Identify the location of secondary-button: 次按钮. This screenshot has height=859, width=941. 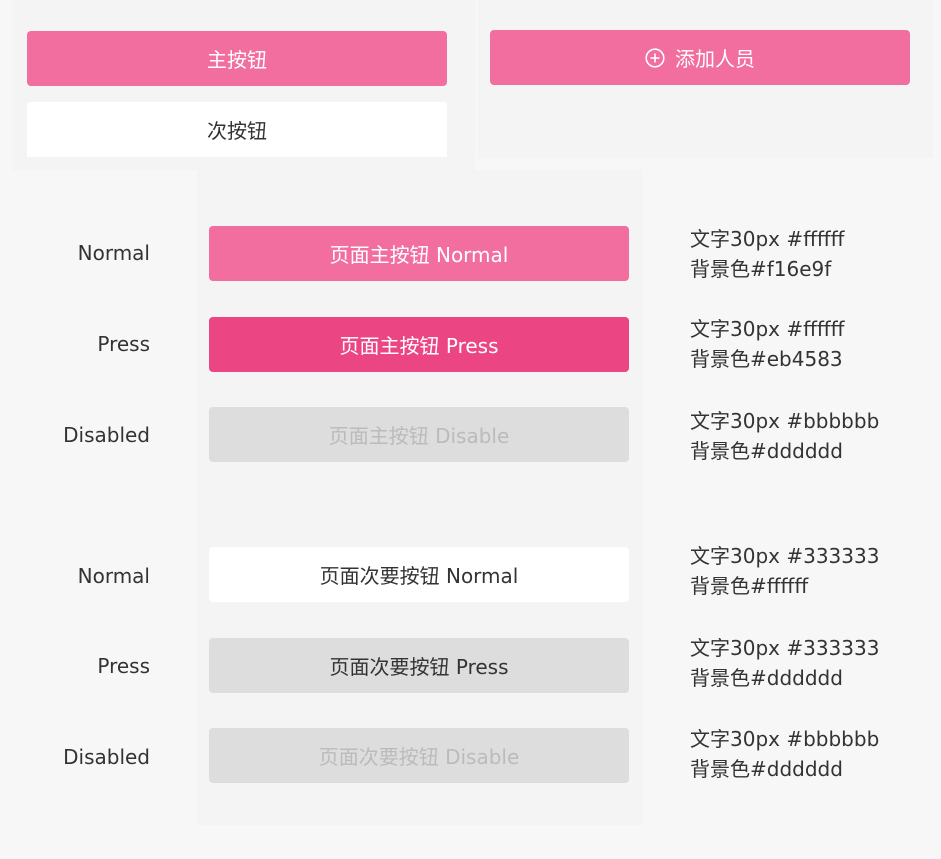
(237, 129).